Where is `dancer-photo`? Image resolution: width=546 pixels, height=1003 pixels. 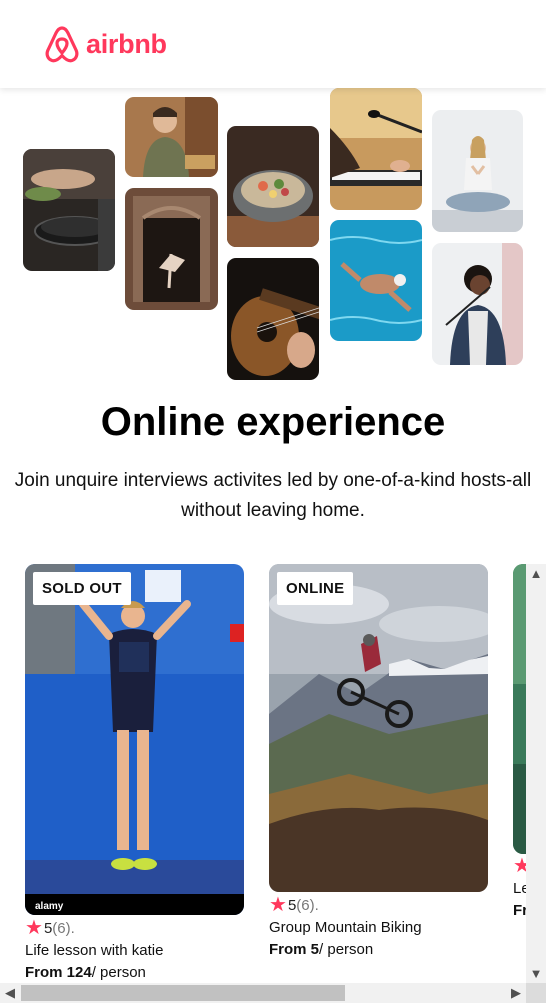 dancer-photo is located at coordinates (171, 249).